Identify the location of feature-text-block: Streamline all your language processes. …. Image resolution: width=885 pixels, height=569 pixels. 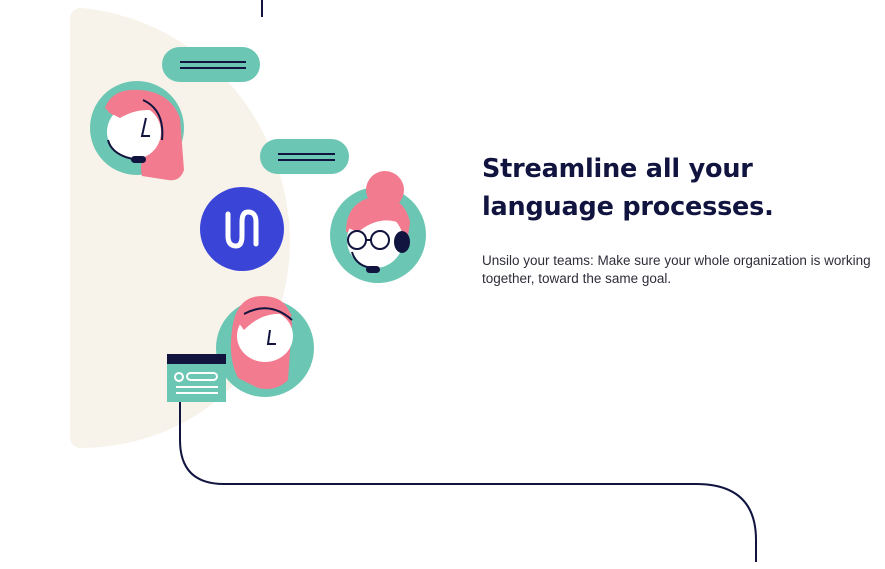
(682, 219).